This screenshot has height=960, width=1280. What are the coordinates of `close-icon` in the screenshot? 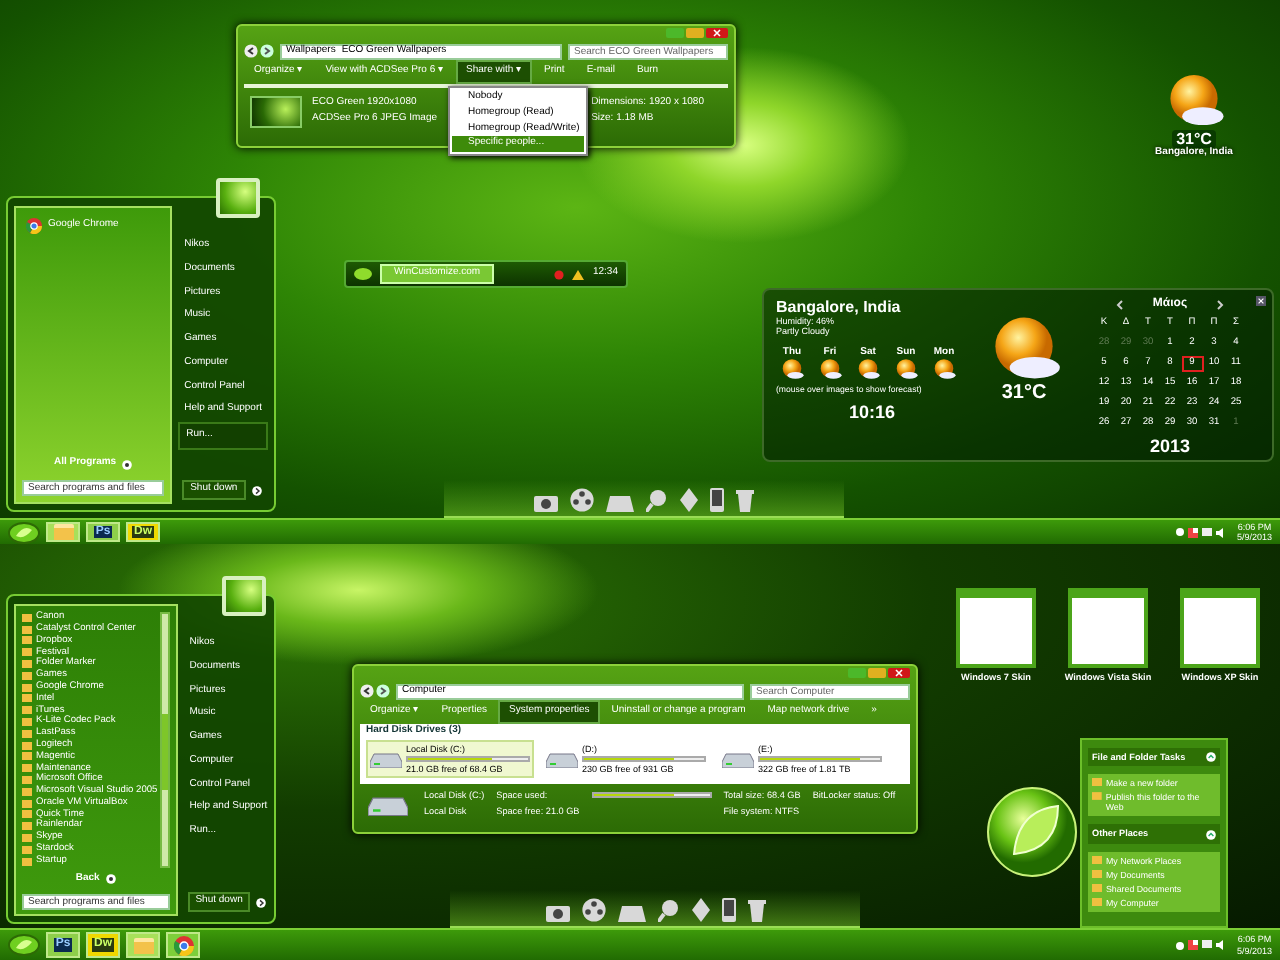 It's located at (1261, 301).